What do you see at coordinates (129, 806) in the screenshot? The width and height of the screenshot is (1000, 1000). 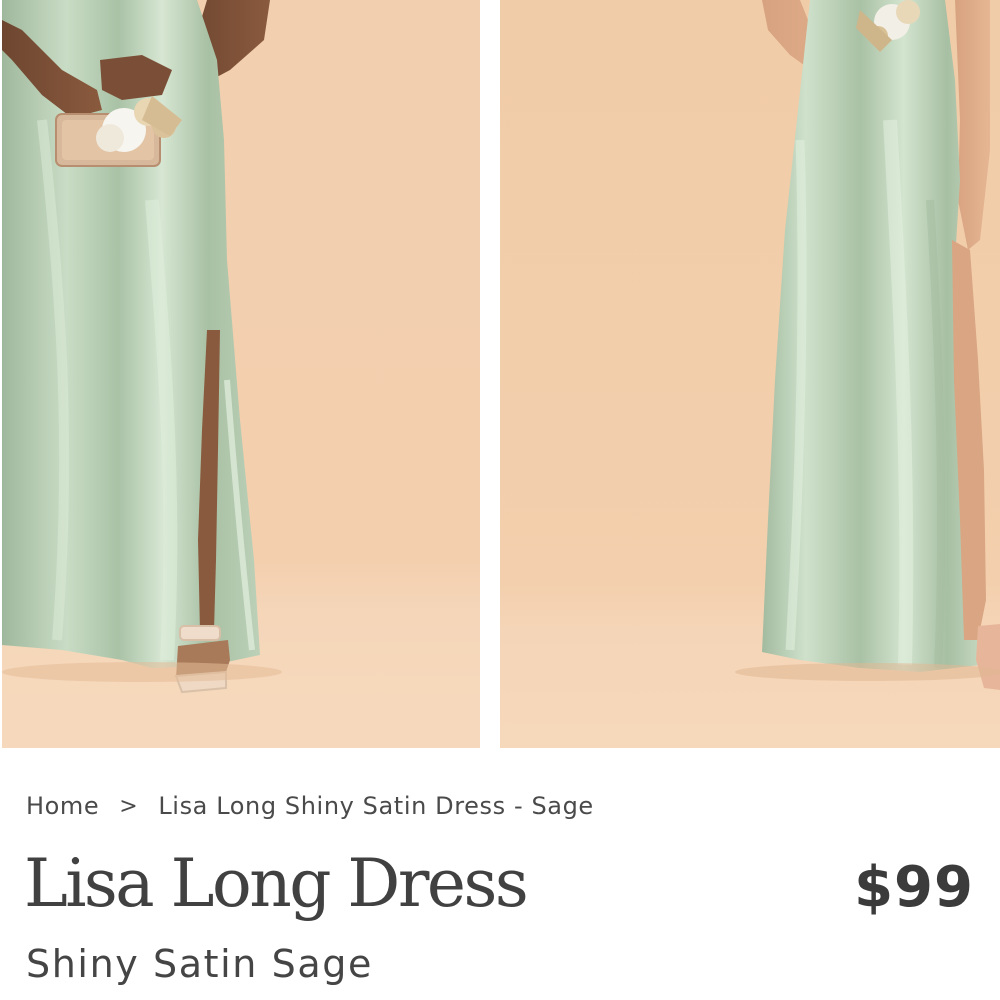 I see `breadcrumb-chevron-icon: >` at bounding box center [129, 806].